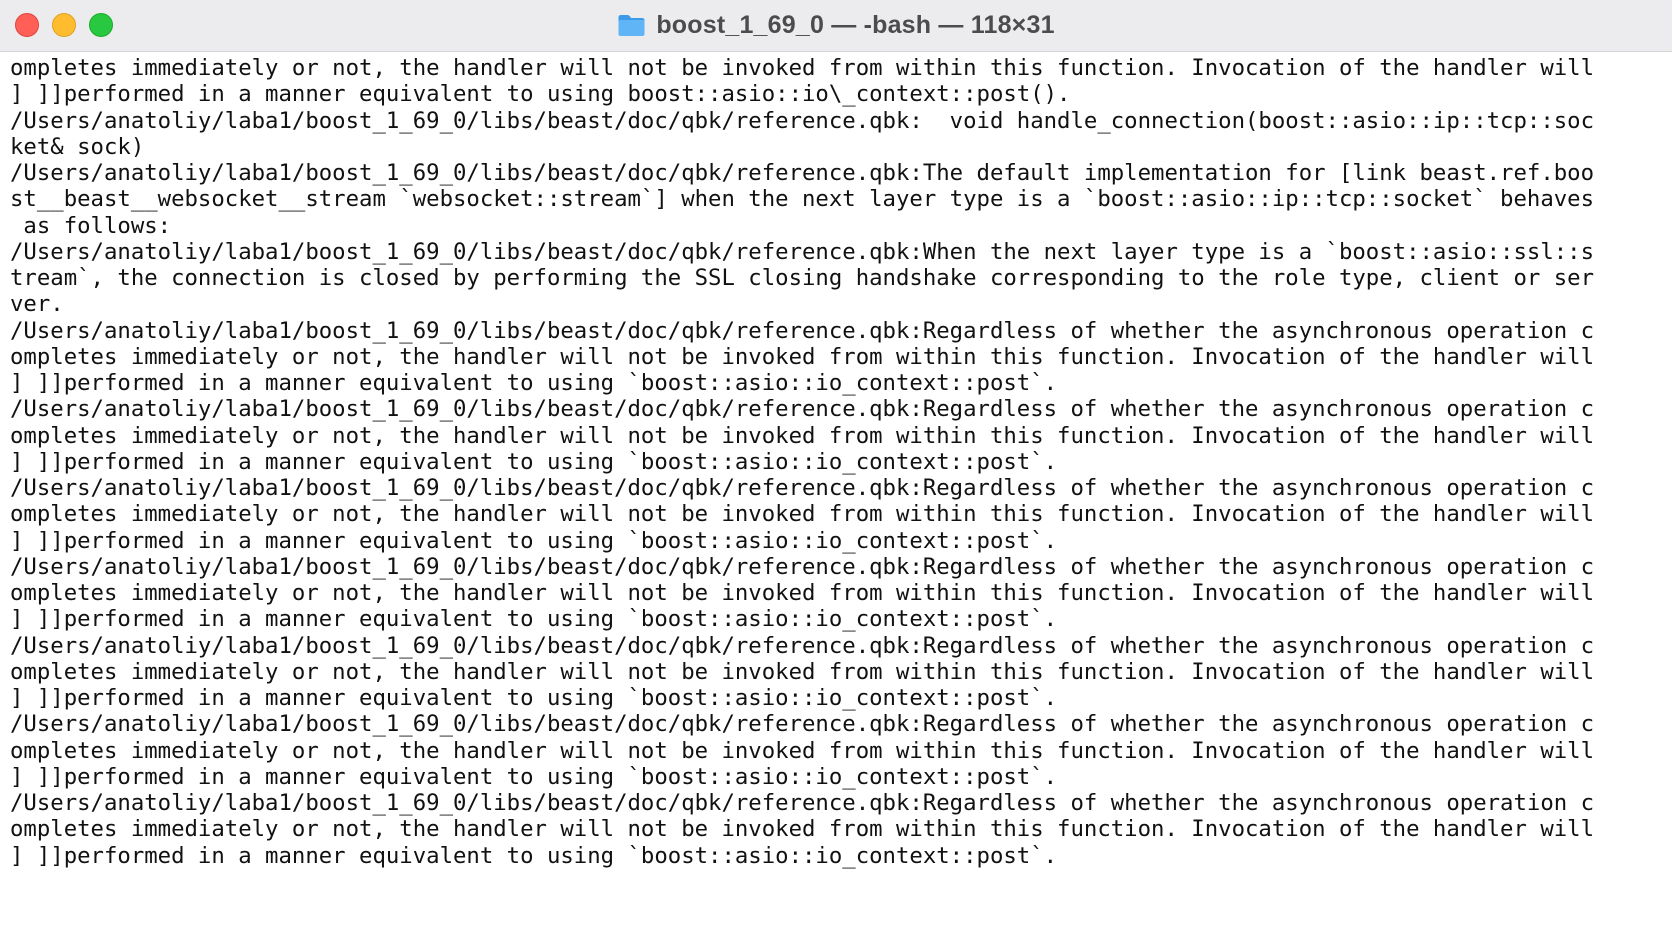  I want to click on title-bar: boost_1_69_0 — -bash — 118×31, so click(836, 26).